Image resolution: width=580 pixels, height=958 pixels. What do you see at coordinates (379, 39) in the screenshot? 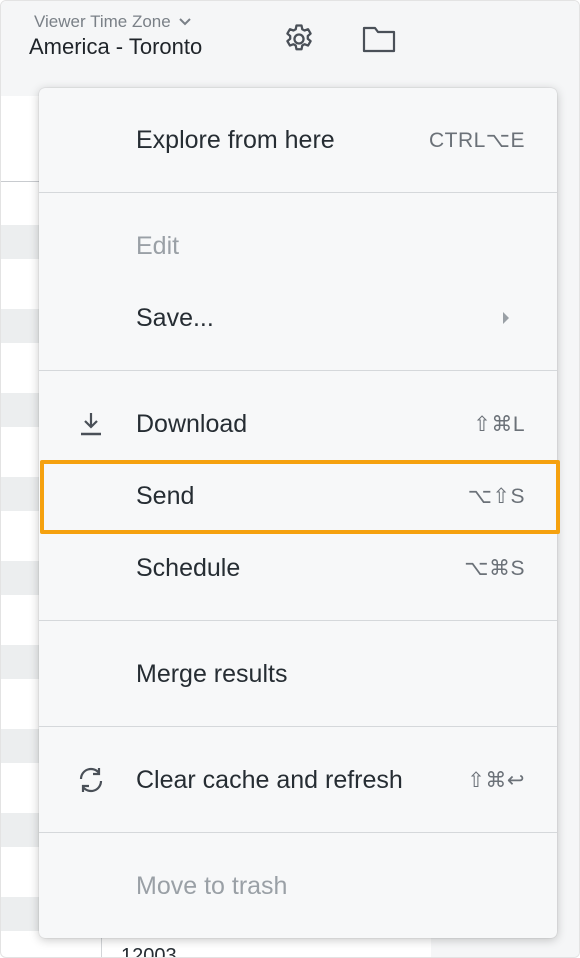
I see `folder-icon` at bounding box center [379, 39].